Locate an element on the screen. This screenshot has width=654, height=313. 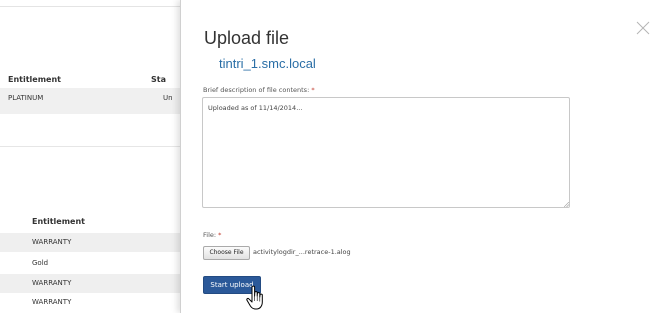
table-row: PLATINUM Un is located at coordinates (90, 101).